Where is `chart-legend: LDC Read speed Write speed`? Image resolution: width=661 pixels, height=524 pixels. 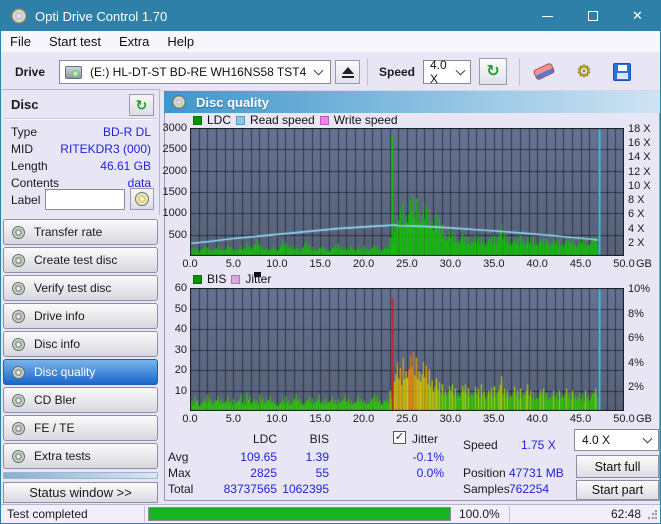
chart-legend: LDC Read speed Write speed is located at coordinates (295, 120).